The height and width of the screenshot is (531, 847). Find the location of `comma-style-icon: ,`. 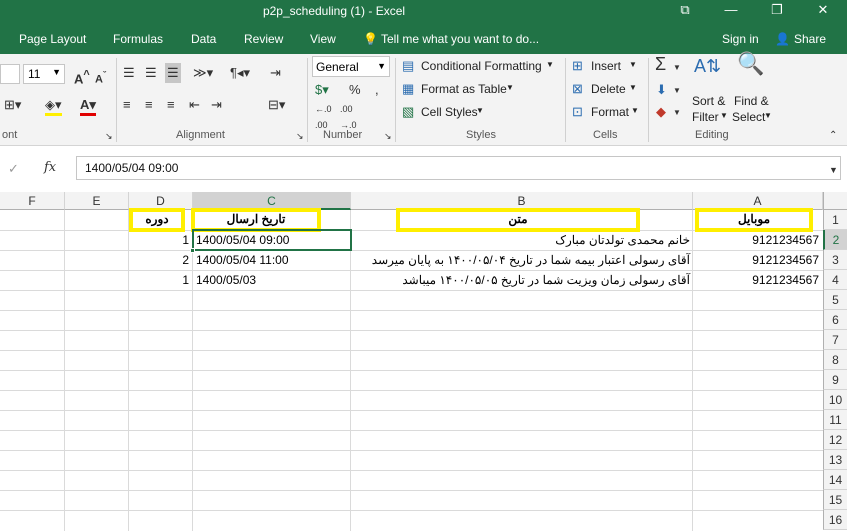

comma-style-icon: , is located at coordinates (377, 90).